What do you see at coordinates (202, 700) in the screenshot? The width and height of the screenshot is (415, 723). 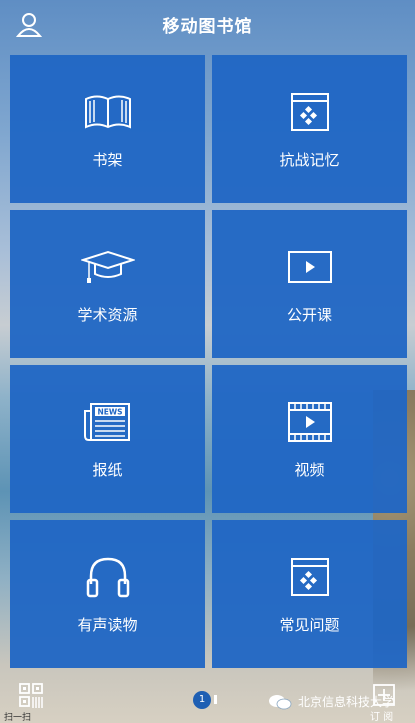 I see `page-indicator: 1` at bounding box center [202, 700].